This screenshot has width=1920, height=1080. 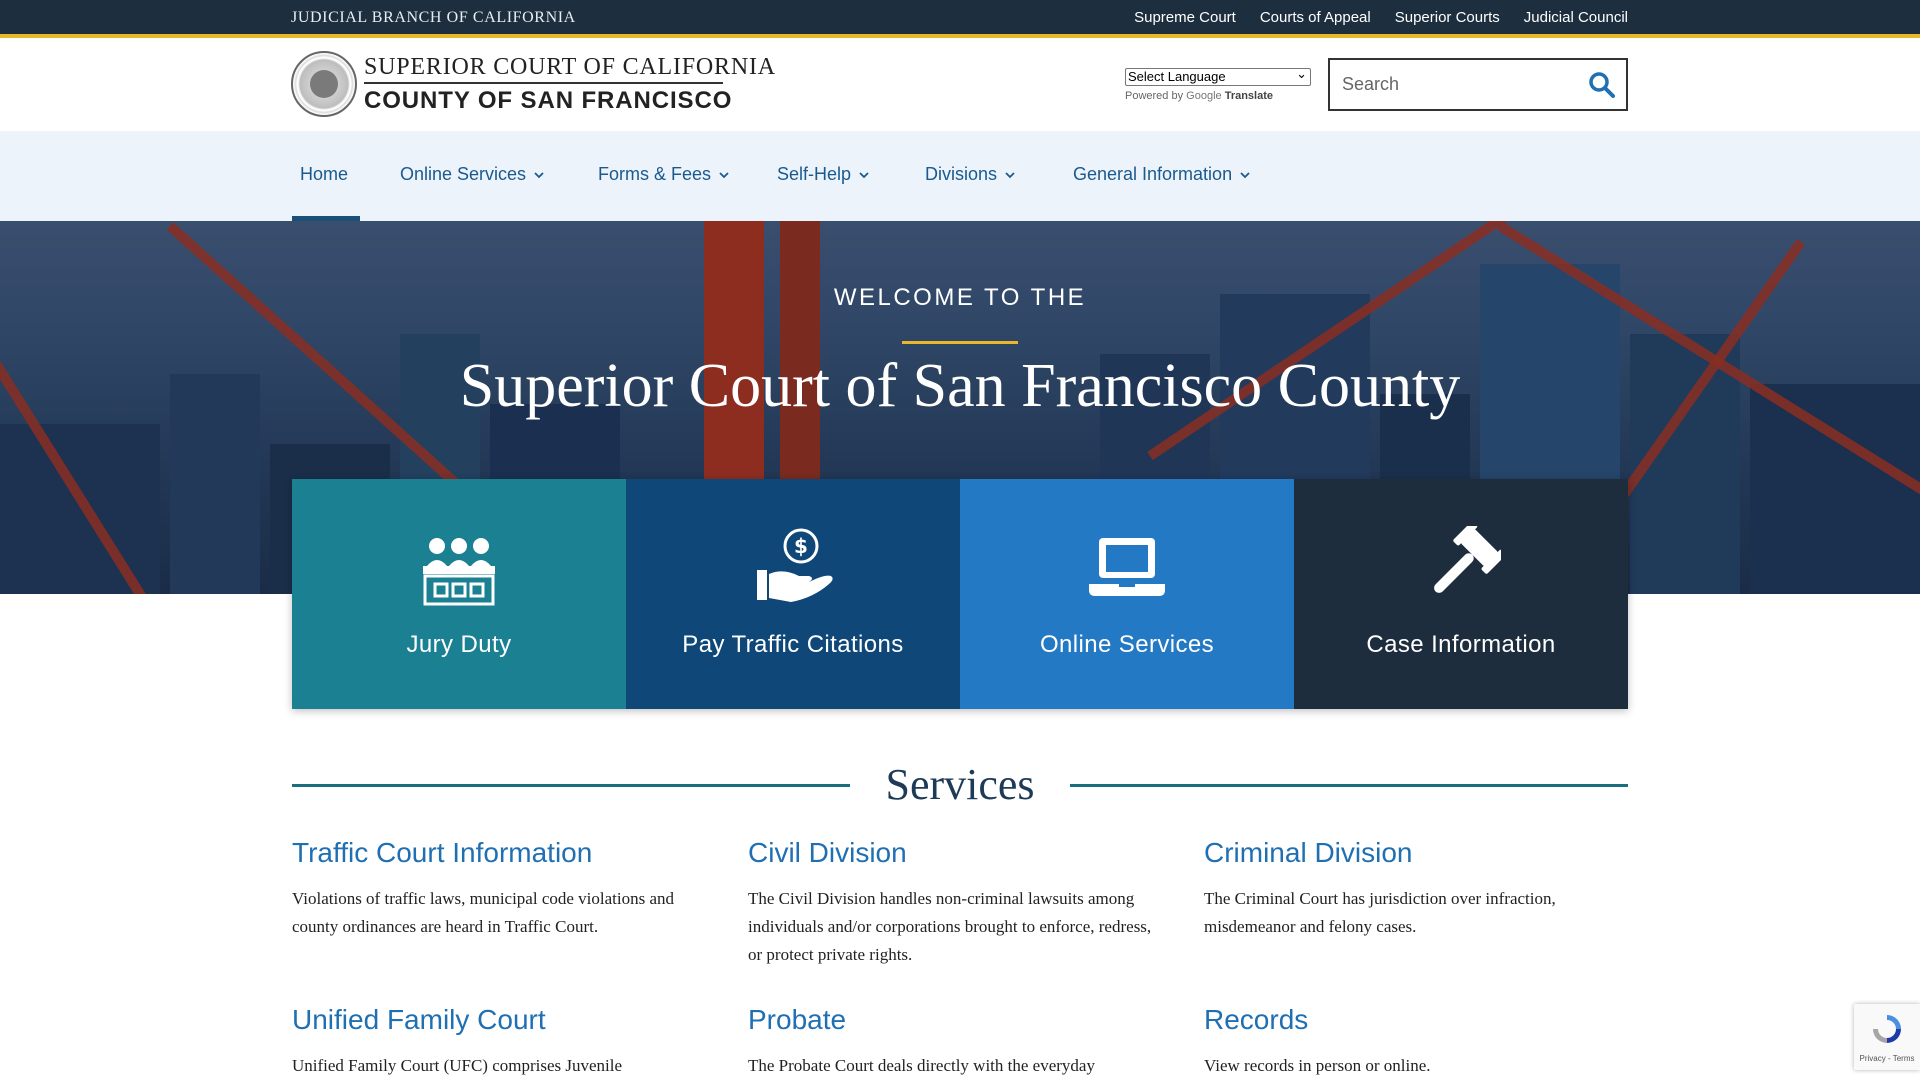 What do you see at coordinates (814, 174) in the screenshot?
I see `nav-self-help-label: Self-Help` at bounding box center [814, 174].